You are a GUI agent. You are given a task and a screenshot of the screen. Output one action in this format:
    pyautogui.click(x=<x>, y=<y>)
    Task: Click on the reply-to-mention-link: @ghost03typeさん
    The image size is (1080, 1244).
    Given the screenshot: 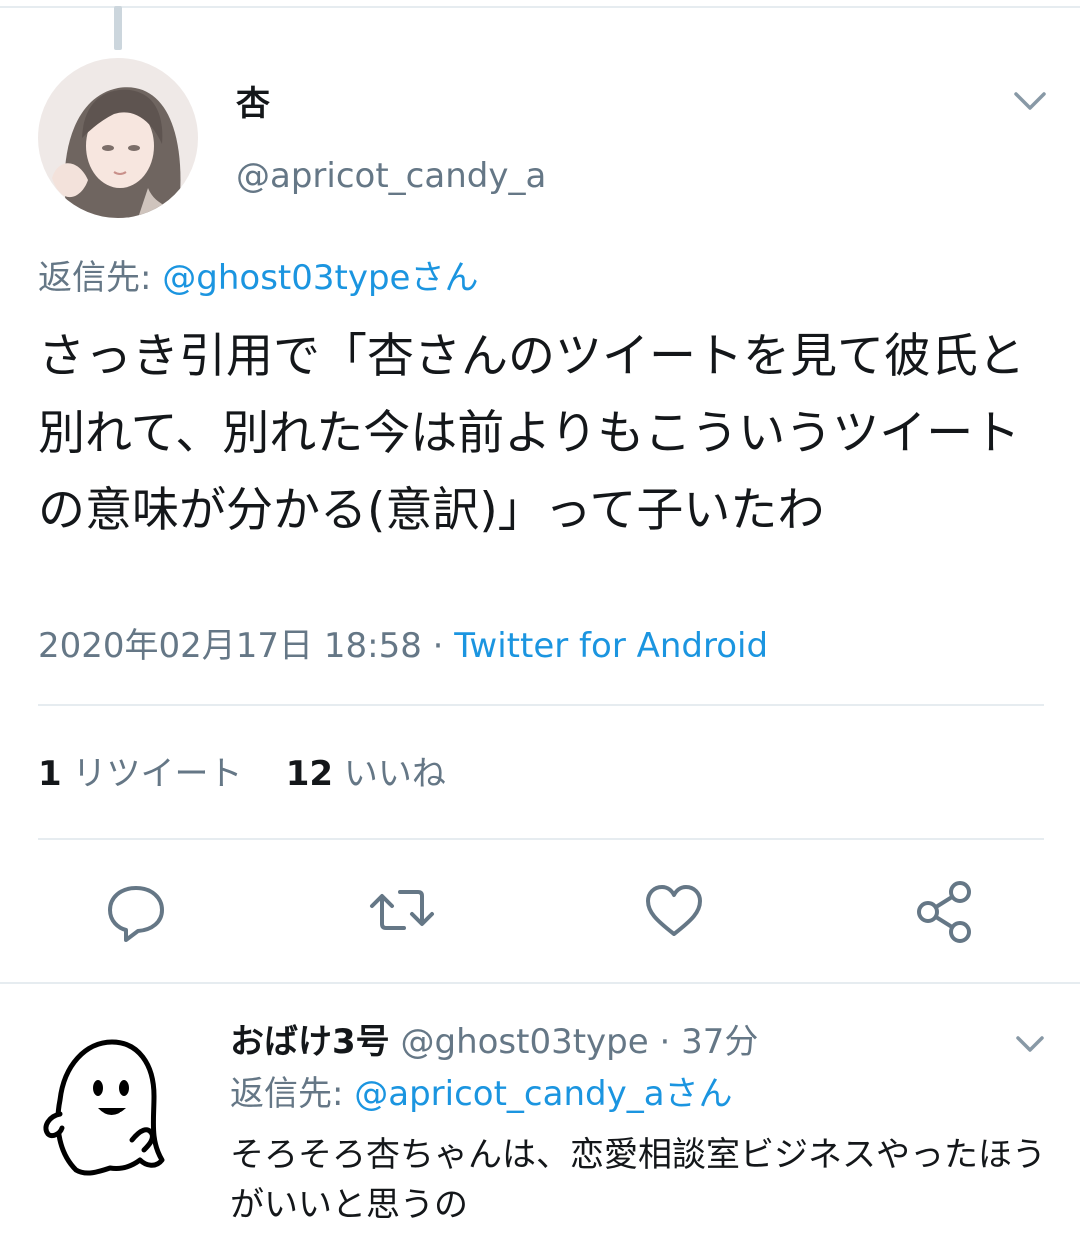 What is the action you would take?
    pyautogui.click(x=320, y=278)
    